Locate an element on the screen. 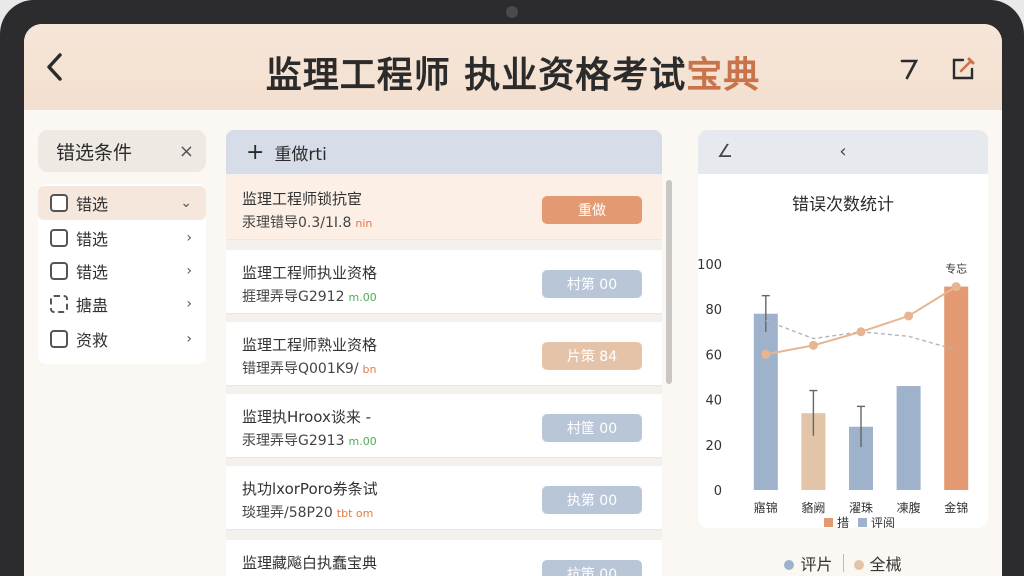  filter-header: 错选条件 × is located at coordinates (122, 151).